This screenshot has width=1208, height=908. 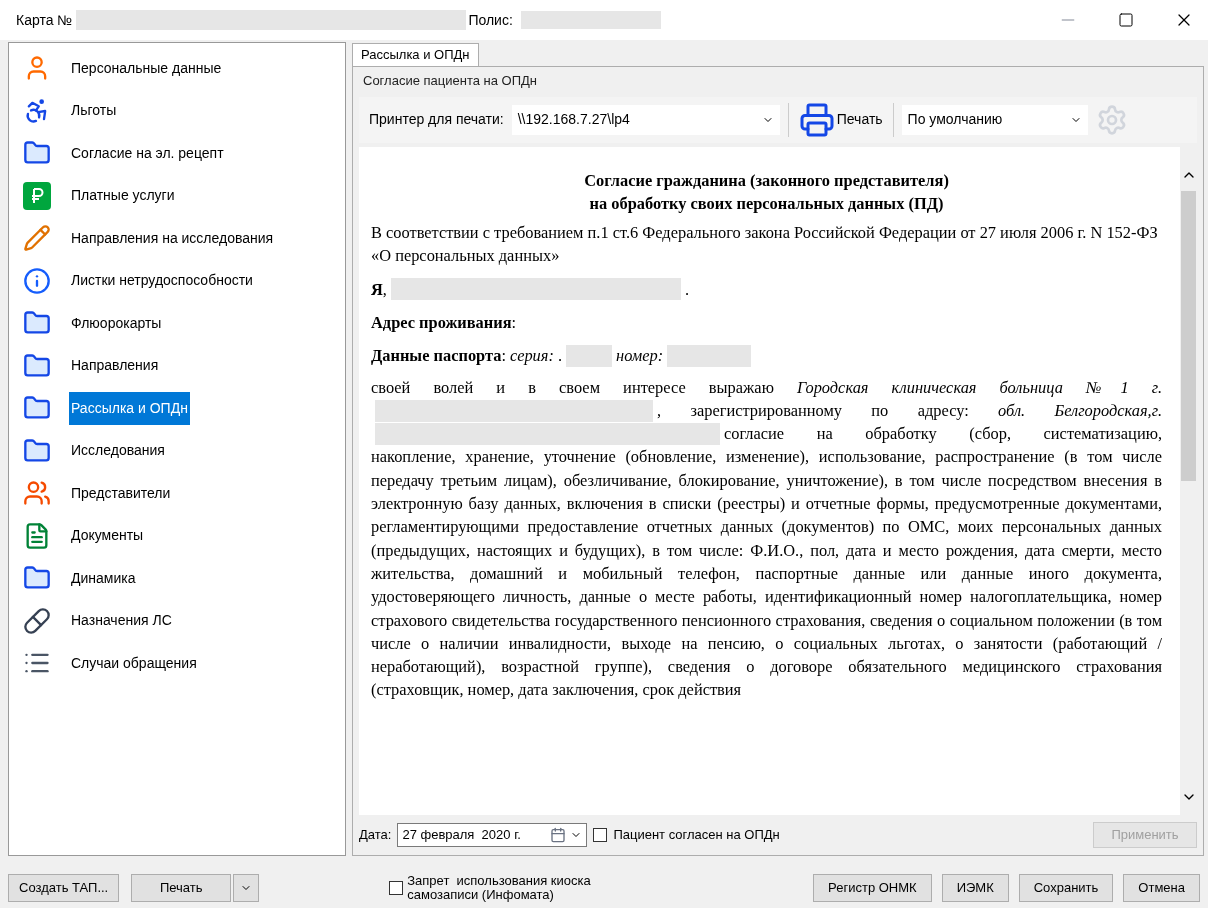 What do you see at coordinates (444, 323) in the screenshot?
I see `document-text: Адрес проживания:` at bounding box center [444, 323].